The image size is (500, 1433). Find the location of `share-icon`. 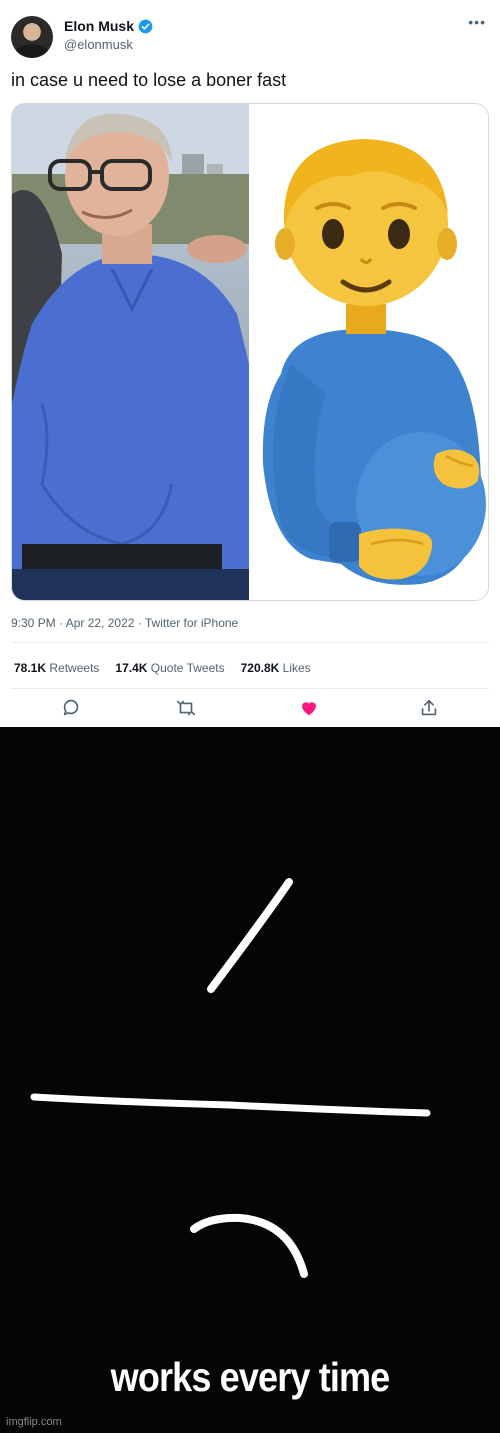

share-icon is located at coordinates (429, 708).